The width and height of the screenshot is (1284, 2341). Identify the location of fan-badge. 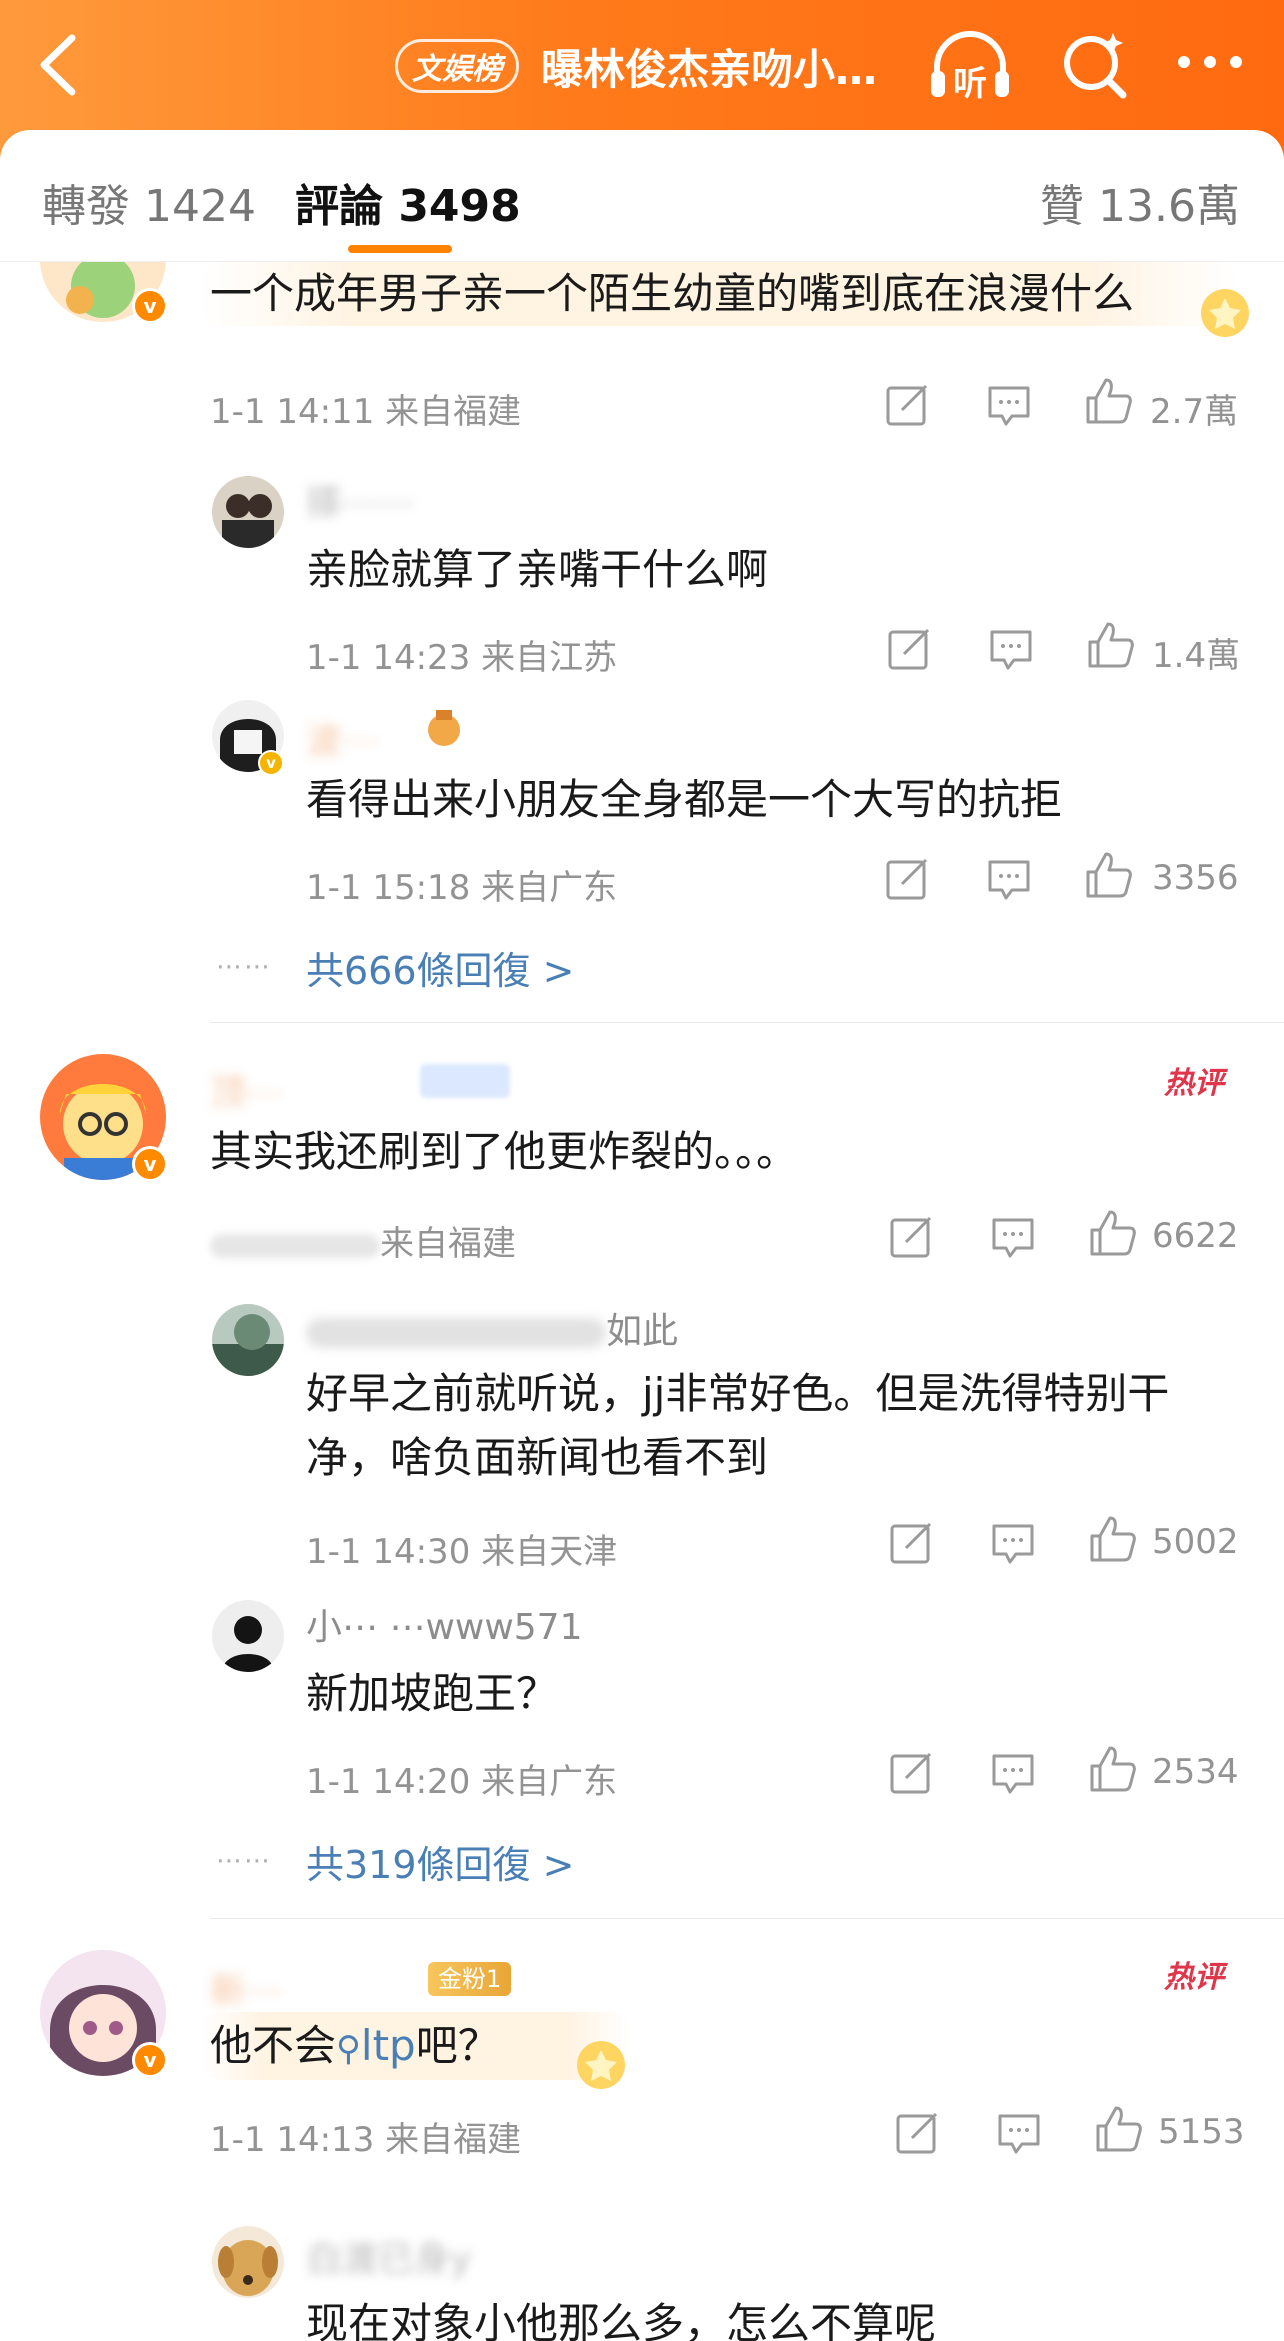
(465, 1081).